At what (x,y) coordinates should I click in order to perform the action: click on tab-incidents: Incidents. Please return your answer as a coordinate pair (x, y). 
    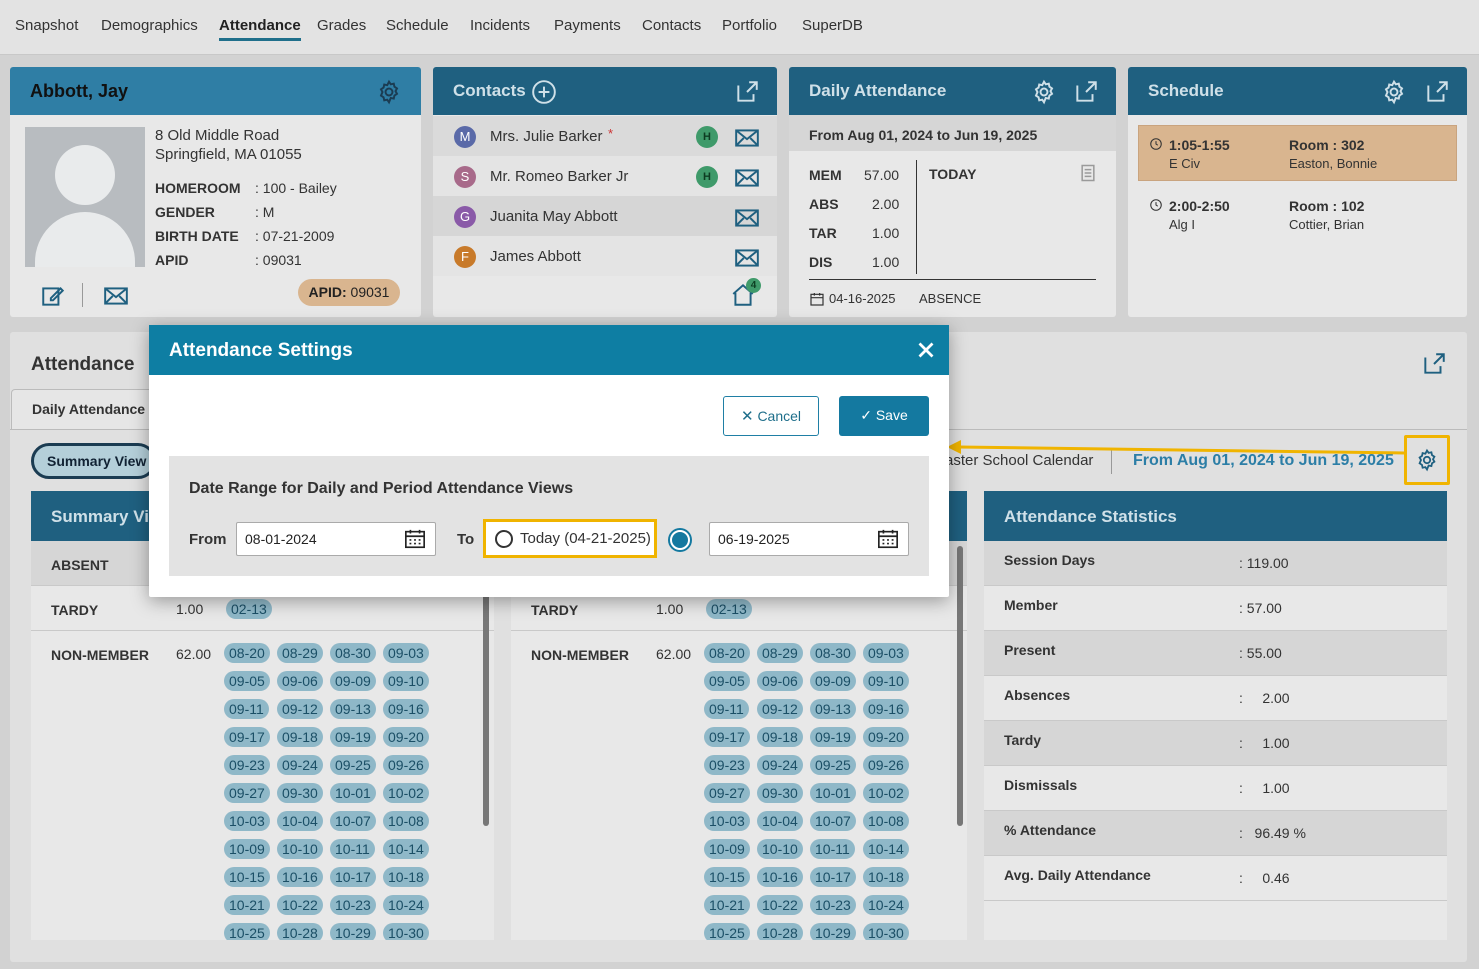
    Looking at the image, I should click on (500, 25).